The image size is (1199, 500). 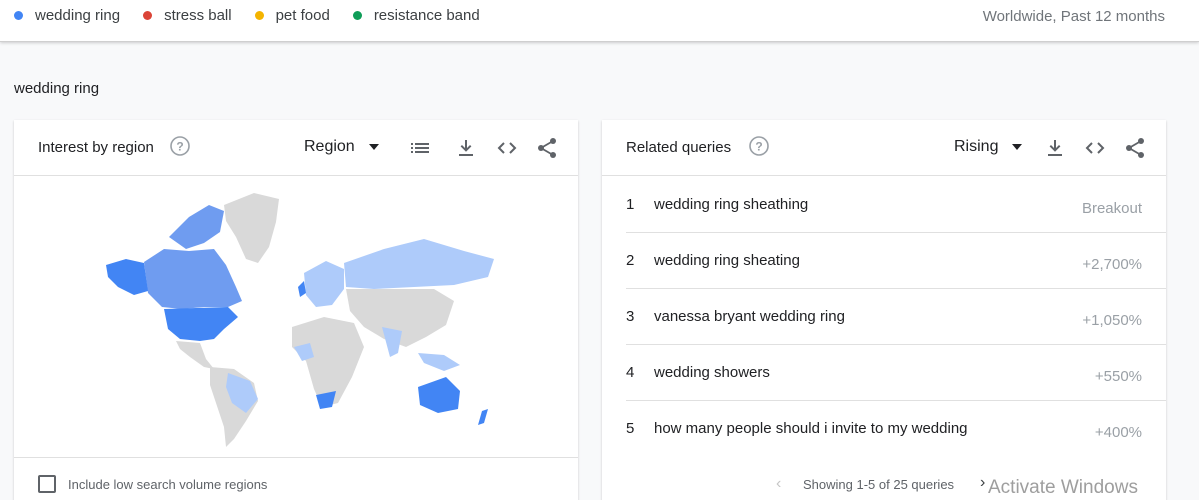 I want to click on pagination-text: Showing 1-5 of 25 queries, so click(x=879, y=484).